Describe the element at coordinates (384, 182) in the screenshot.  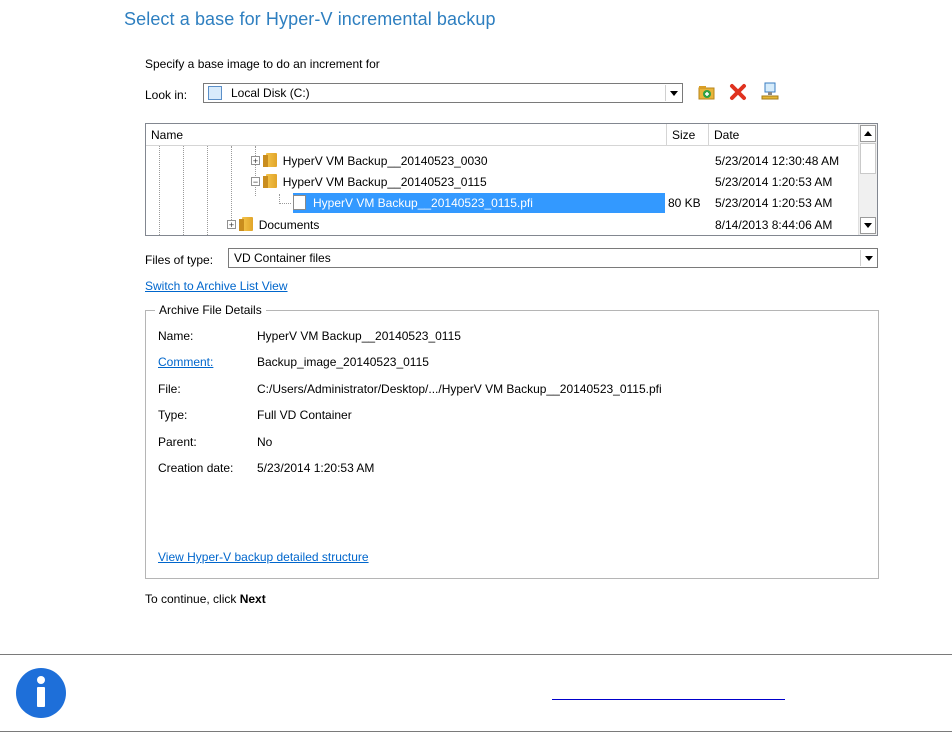
I see `tree-row-name: HyperV VM Backup__20140523_0115` at that location.